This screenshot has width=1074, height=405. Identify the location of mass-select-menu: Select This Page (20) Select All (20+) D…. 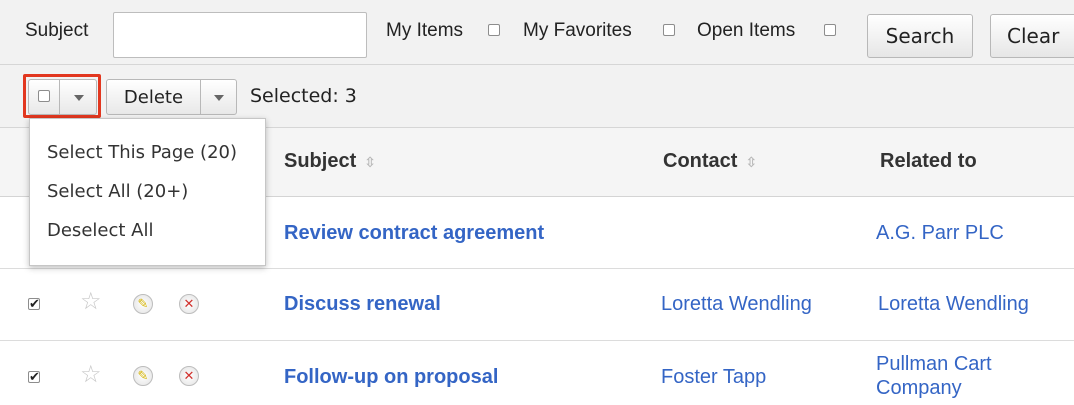
(147, 192).